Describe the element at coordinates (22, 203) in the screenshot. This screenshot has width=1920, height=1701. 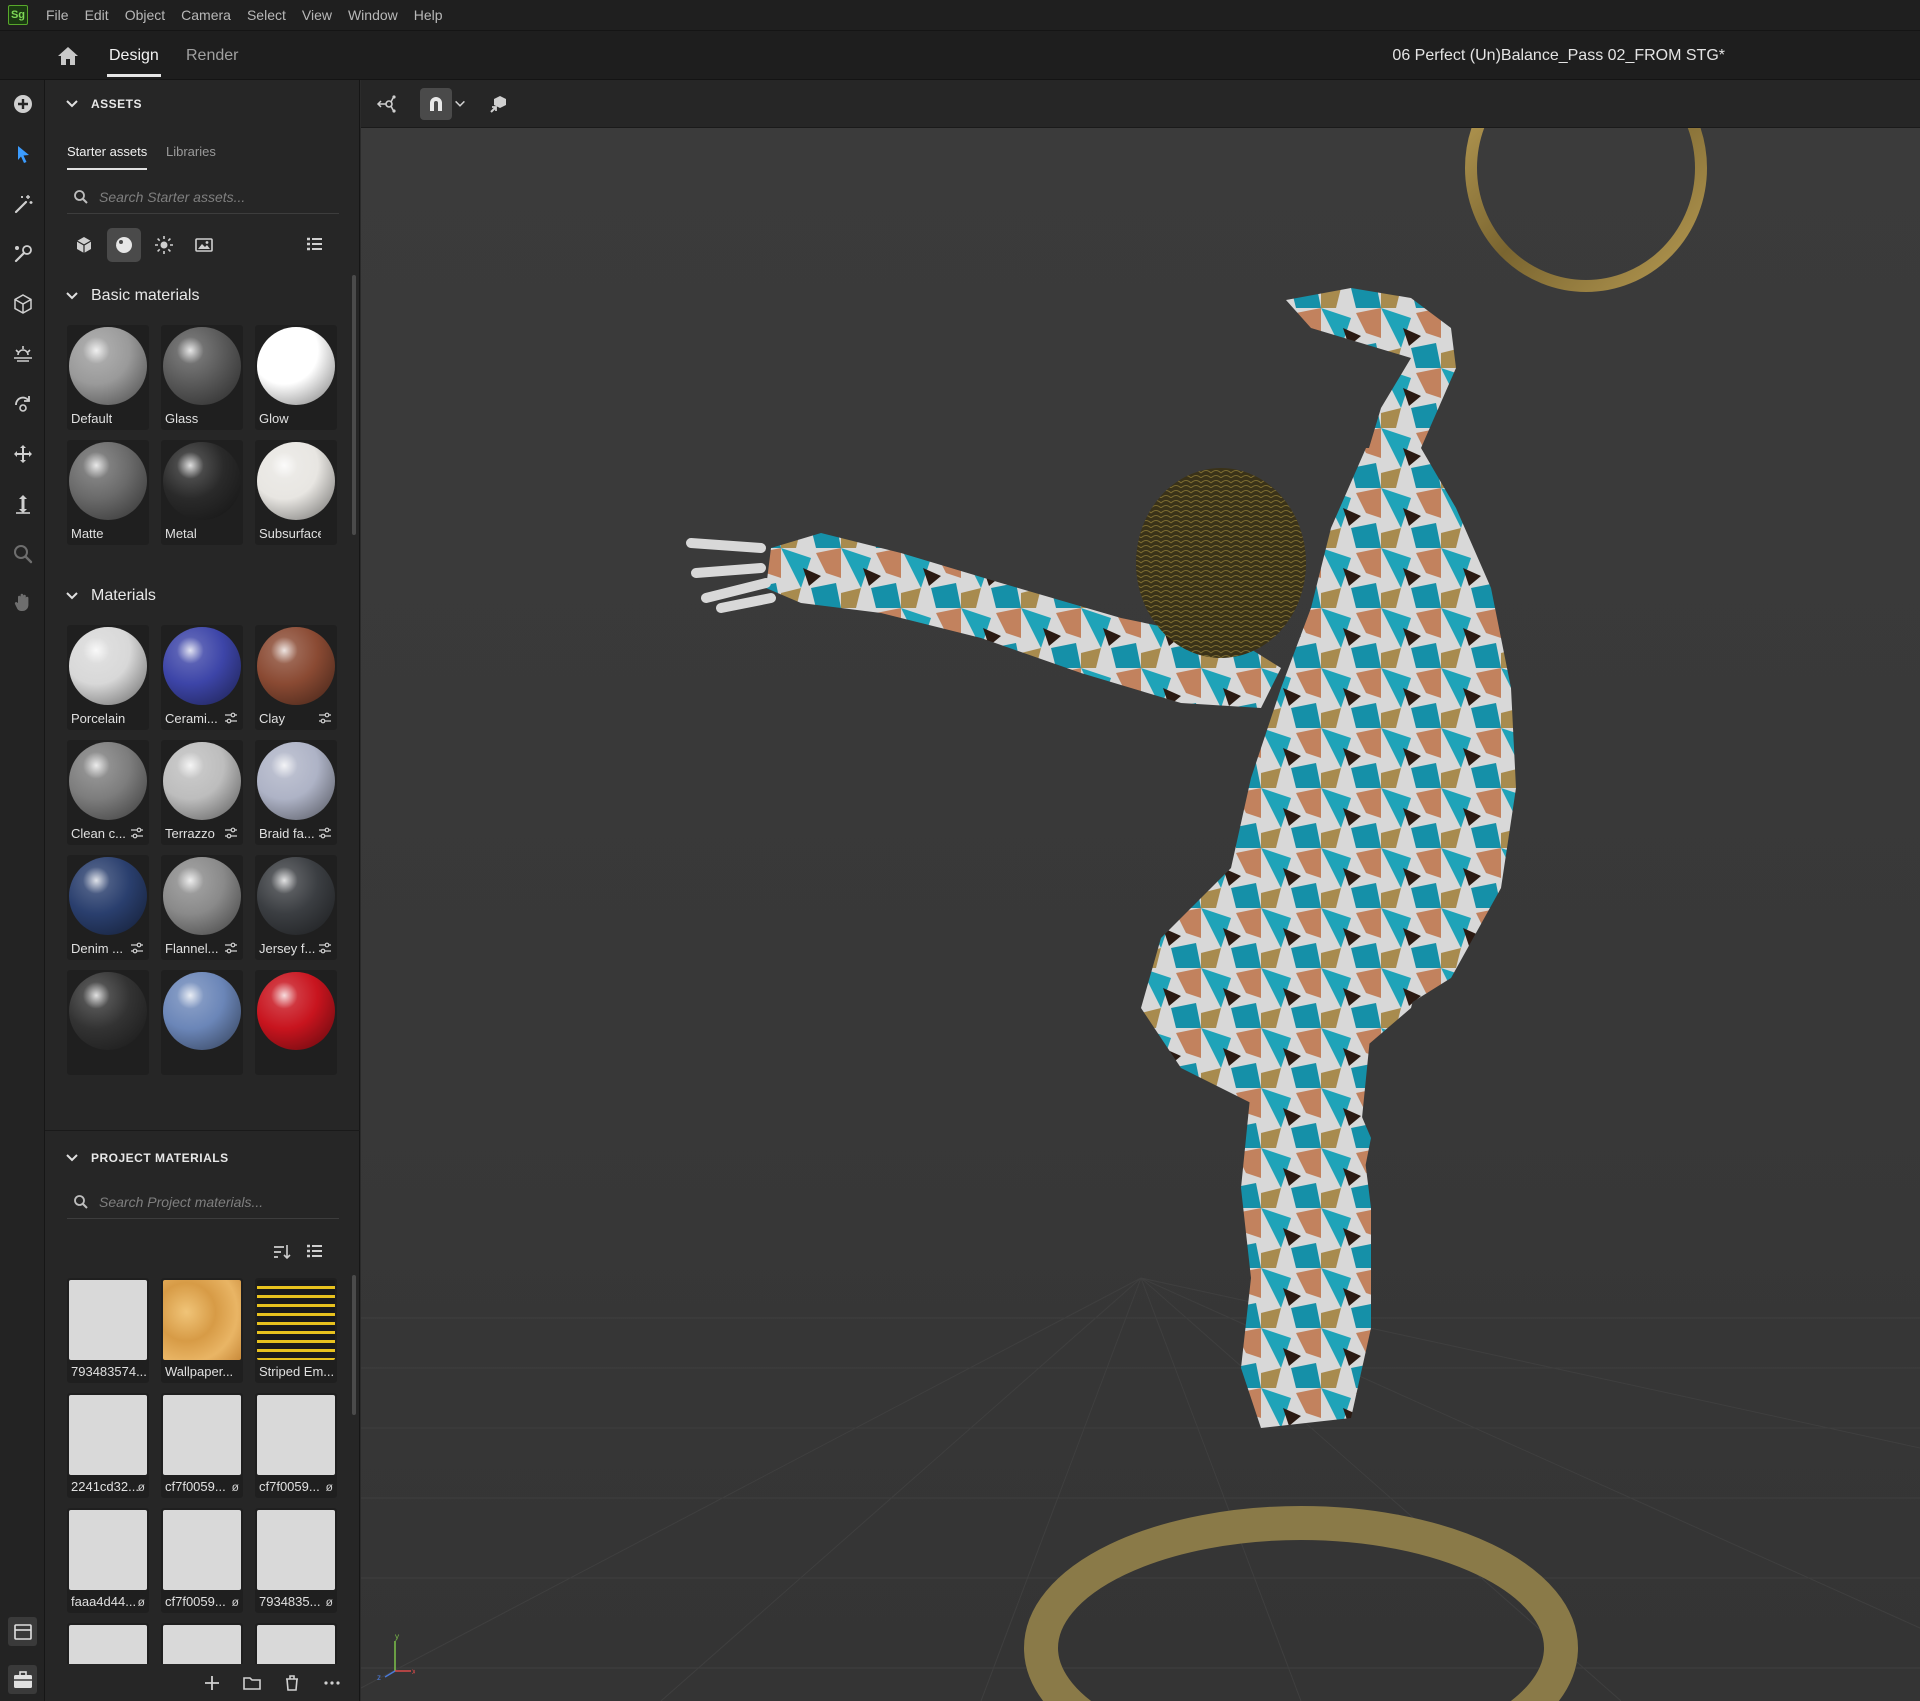
I see `magic-wand-icon` at that location.